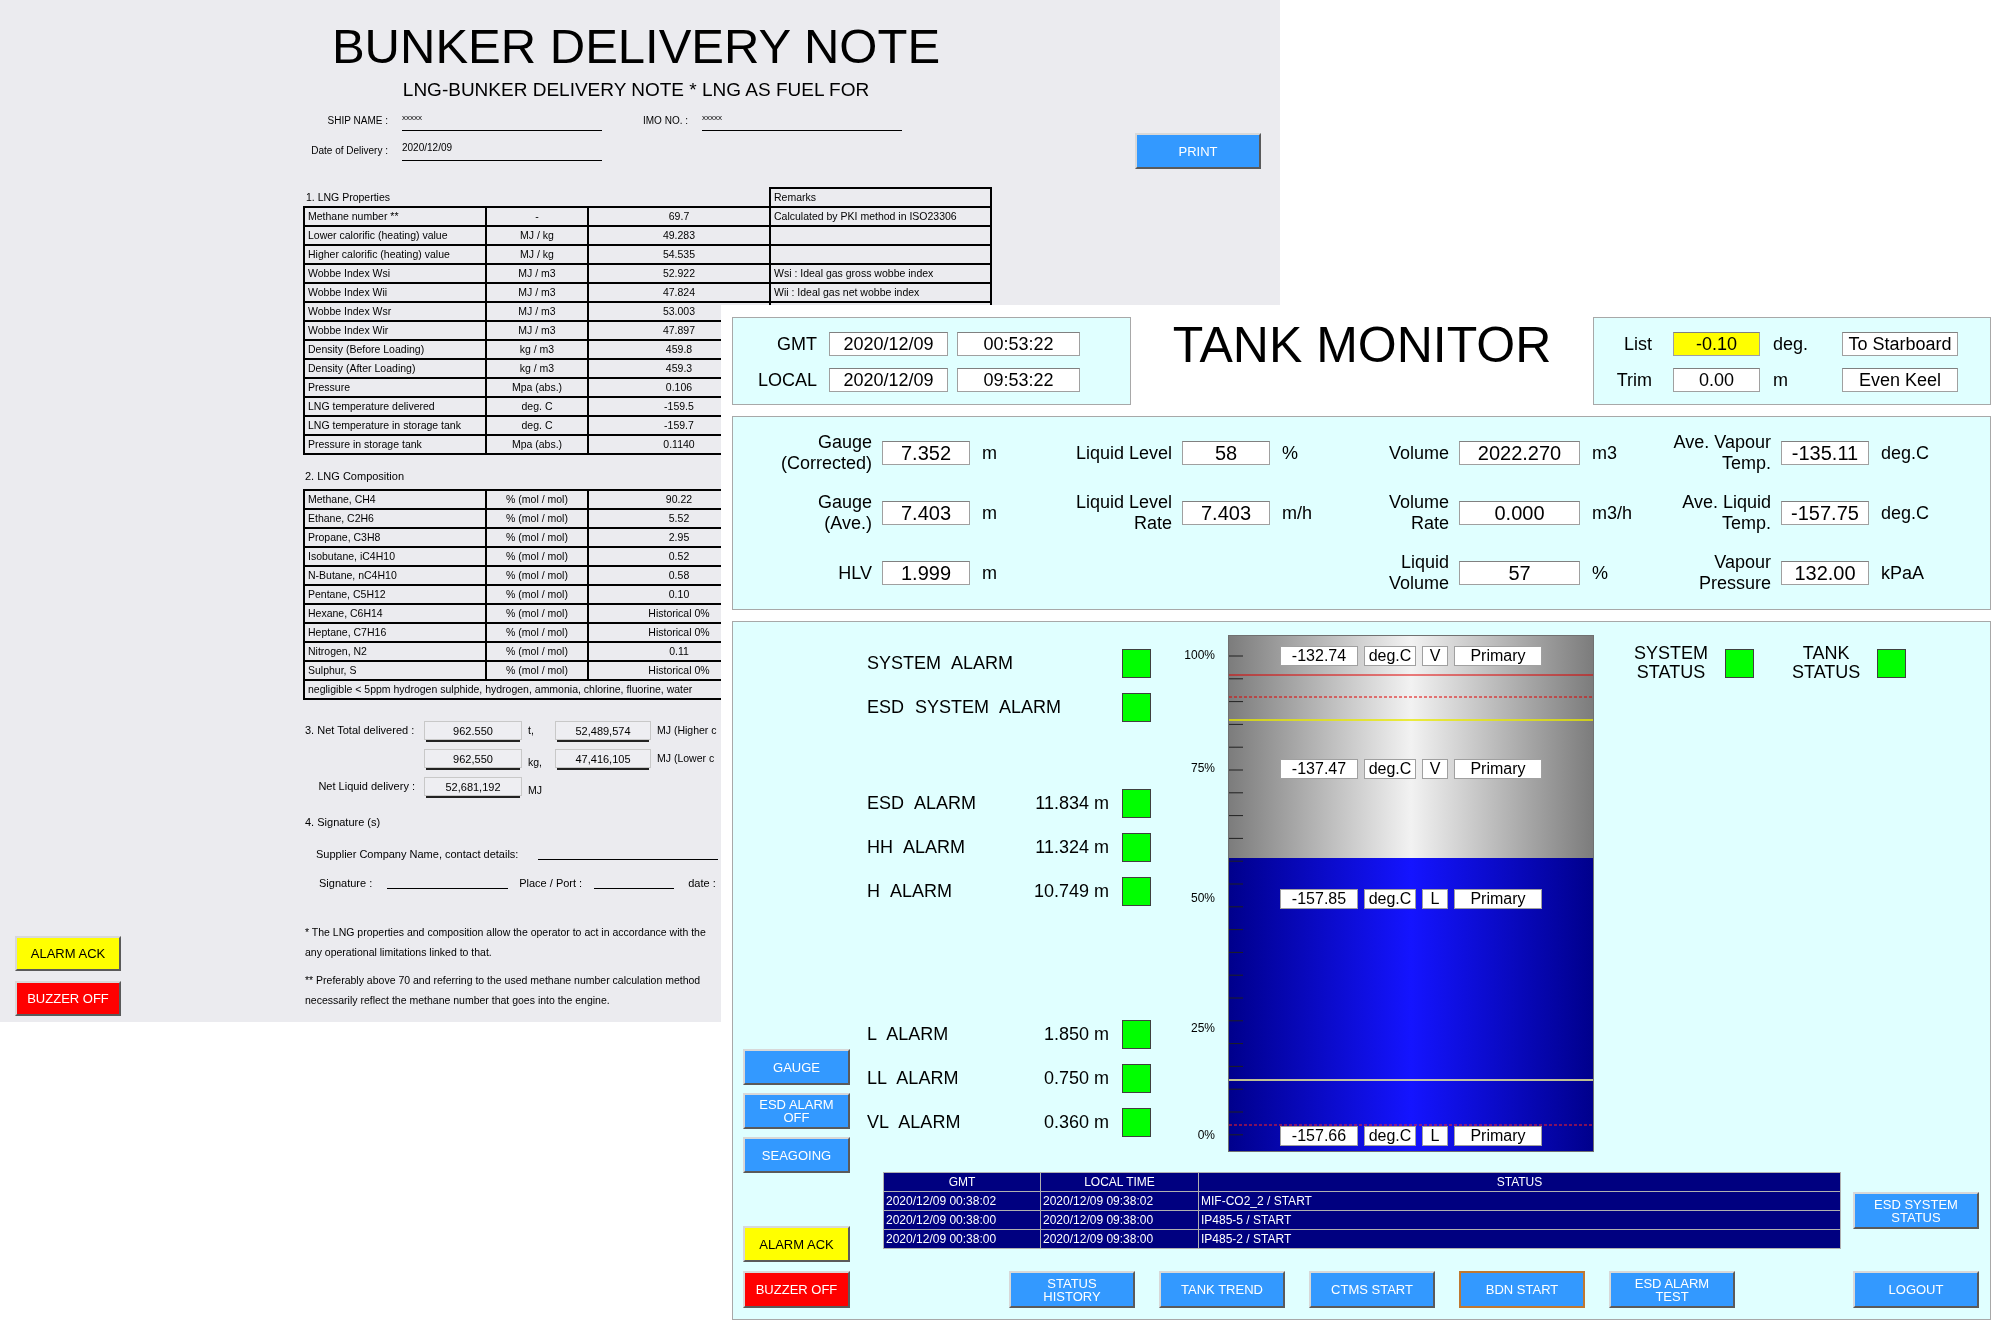 This screenshot has height=1323, width=1995. I want to click on unit-label: deg.C, so click(1905, 453).